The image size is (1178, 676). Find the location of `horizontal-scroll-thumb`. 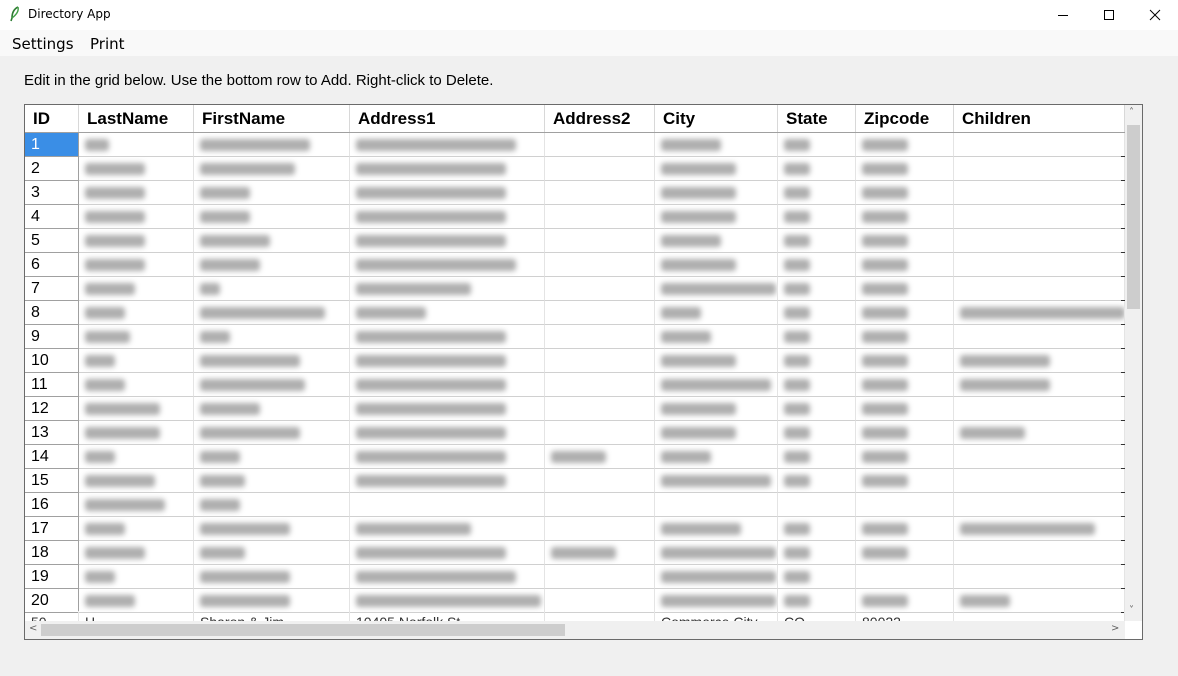

horizontal-scroll-thumb is located at coordinates (303, 630).